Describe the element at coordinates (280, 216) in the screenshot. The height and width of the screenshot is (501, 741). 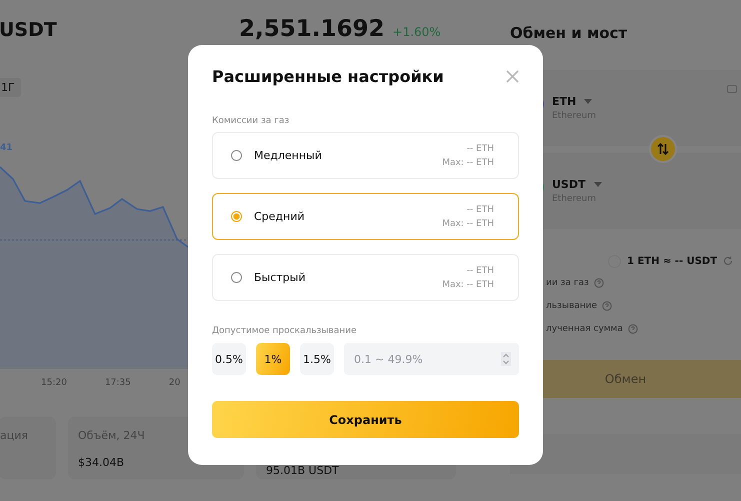
I see `option-label: Средний` at that location.